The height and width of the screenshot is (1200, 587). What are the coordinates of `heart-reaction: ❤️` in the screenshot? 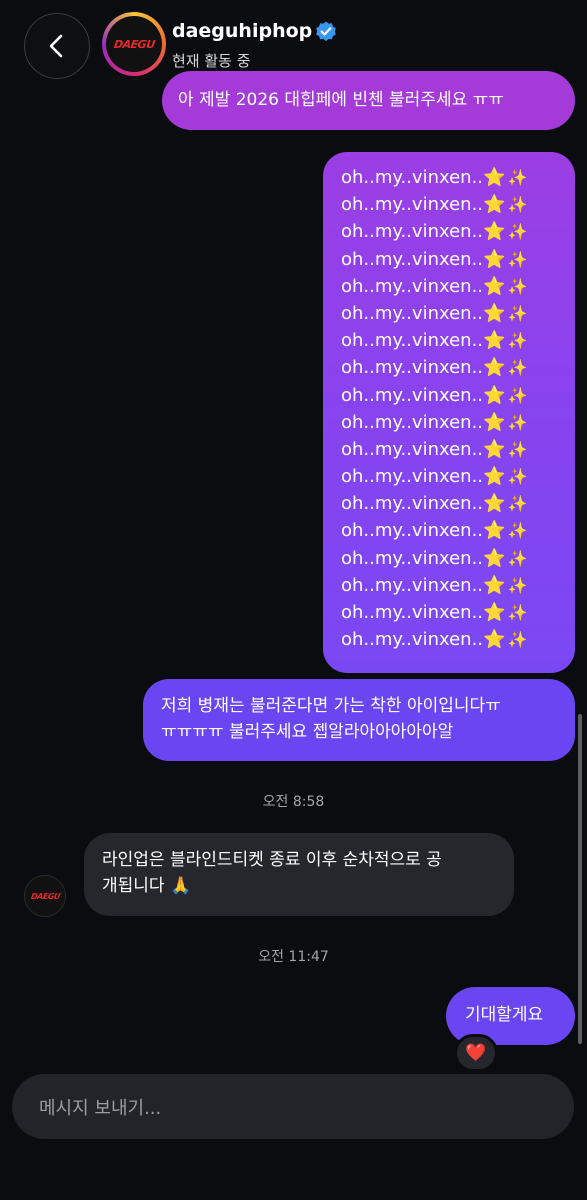 It's located at (476, 1053).